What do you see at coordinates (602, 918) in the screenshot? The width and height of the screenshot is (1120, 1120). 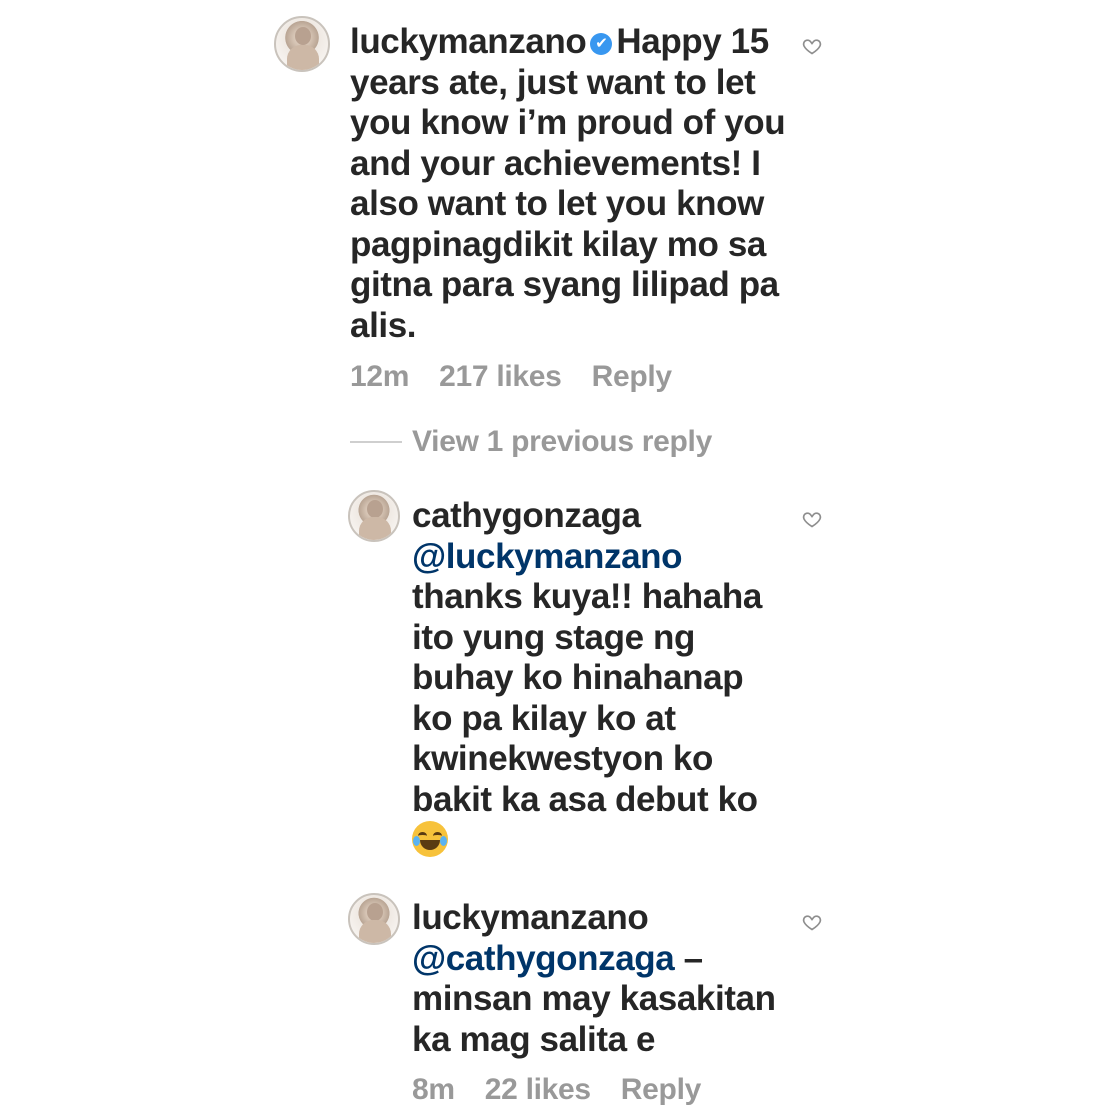 I see `reply-luckymanzano-username: luckymanzano` at bounding box center [602, 918].